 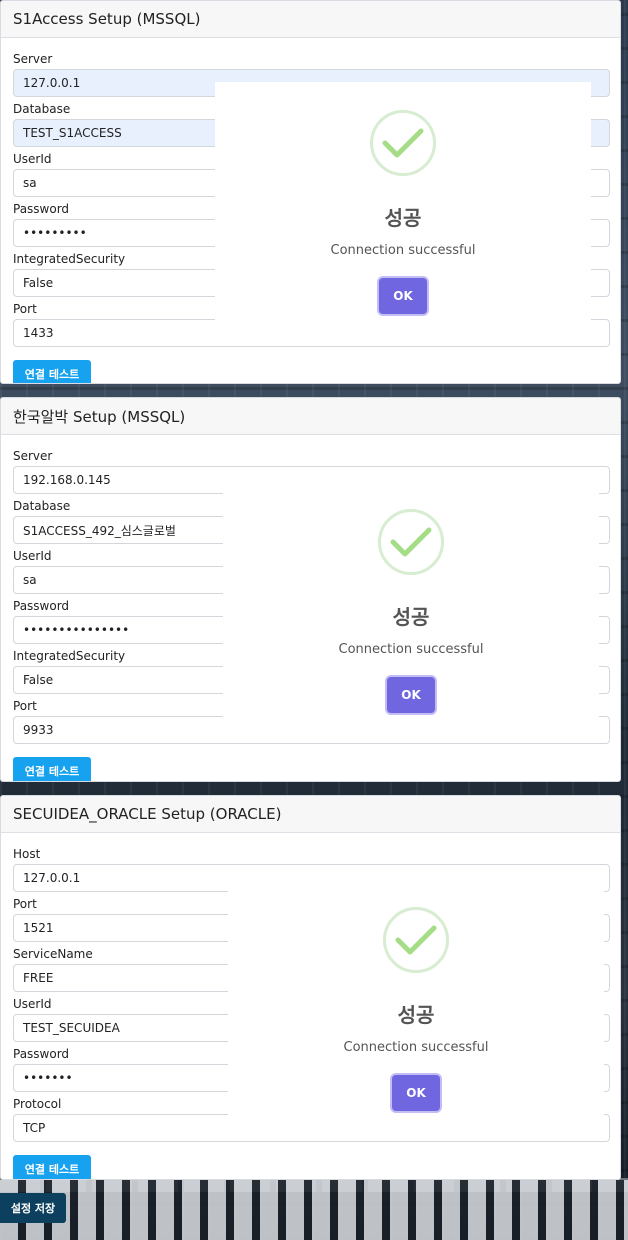 What do you see at coordinates (310, 416) in the screenshot?
I see `card-title: 한국알박 Setup (MSSQL)` at bounding box center [310, 416].